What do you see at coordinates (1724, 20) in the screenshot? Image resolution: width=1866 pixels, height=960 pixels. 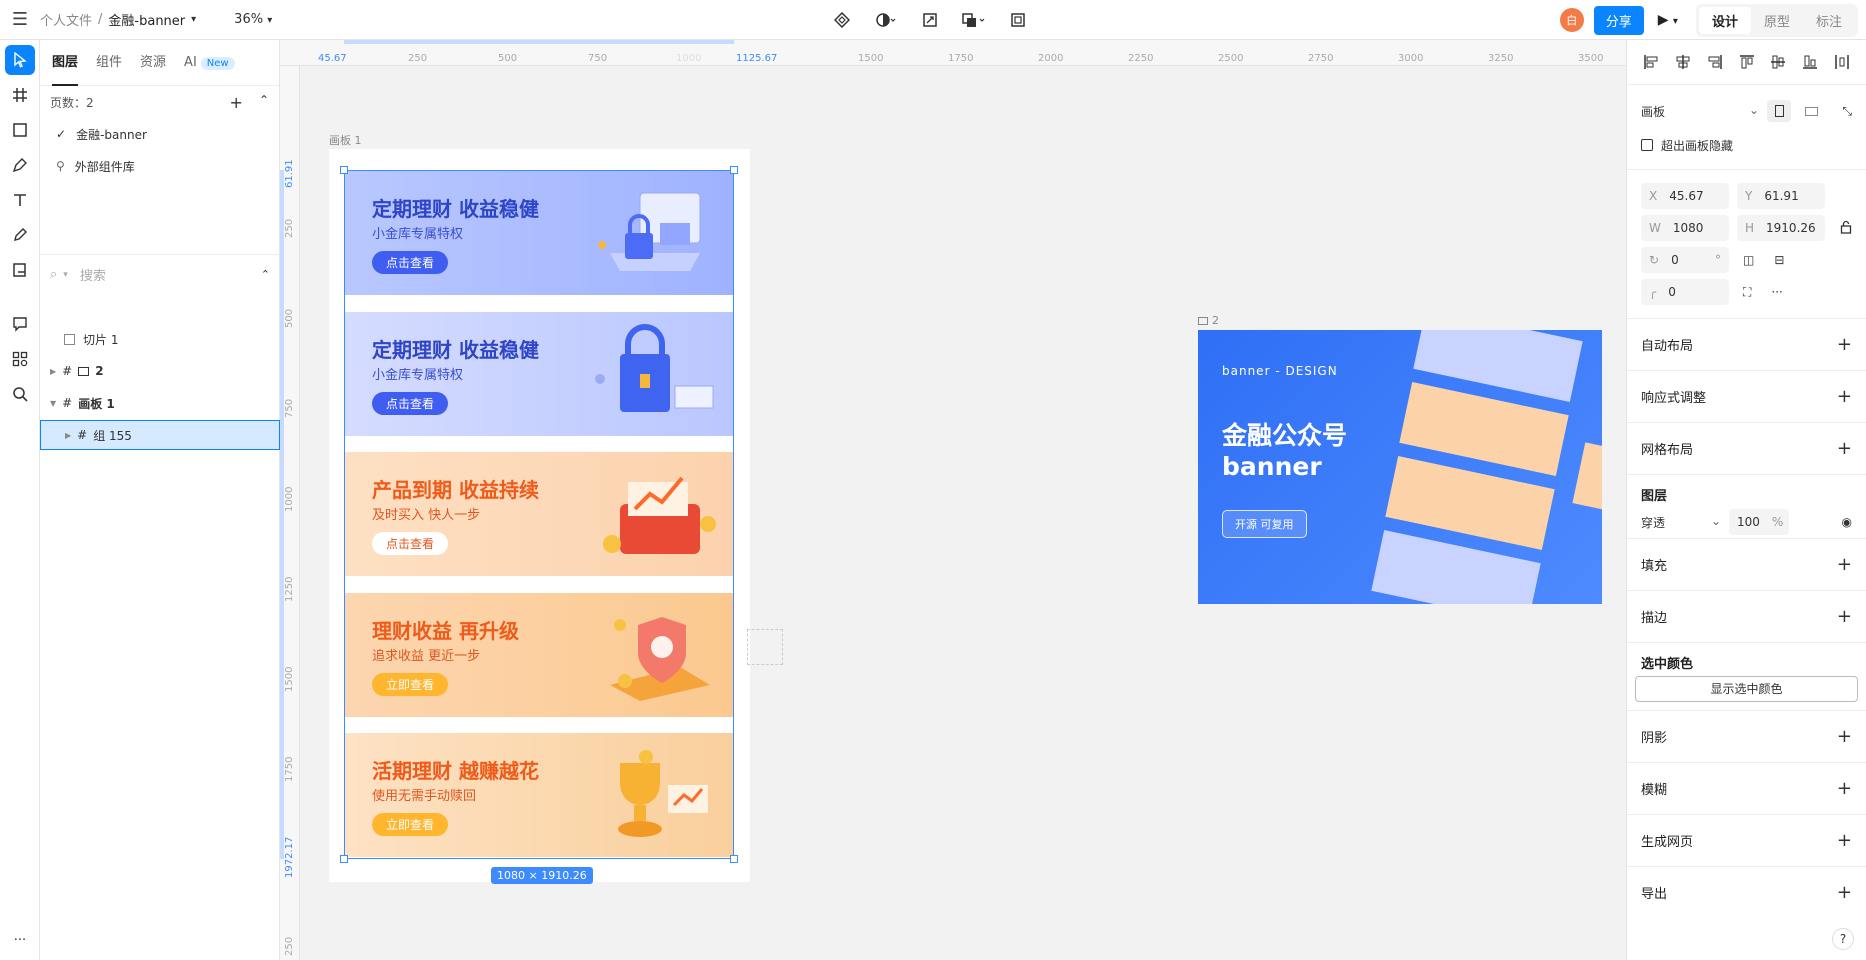 I see `tab-design: 设计` at bounding box center [1724, 20].